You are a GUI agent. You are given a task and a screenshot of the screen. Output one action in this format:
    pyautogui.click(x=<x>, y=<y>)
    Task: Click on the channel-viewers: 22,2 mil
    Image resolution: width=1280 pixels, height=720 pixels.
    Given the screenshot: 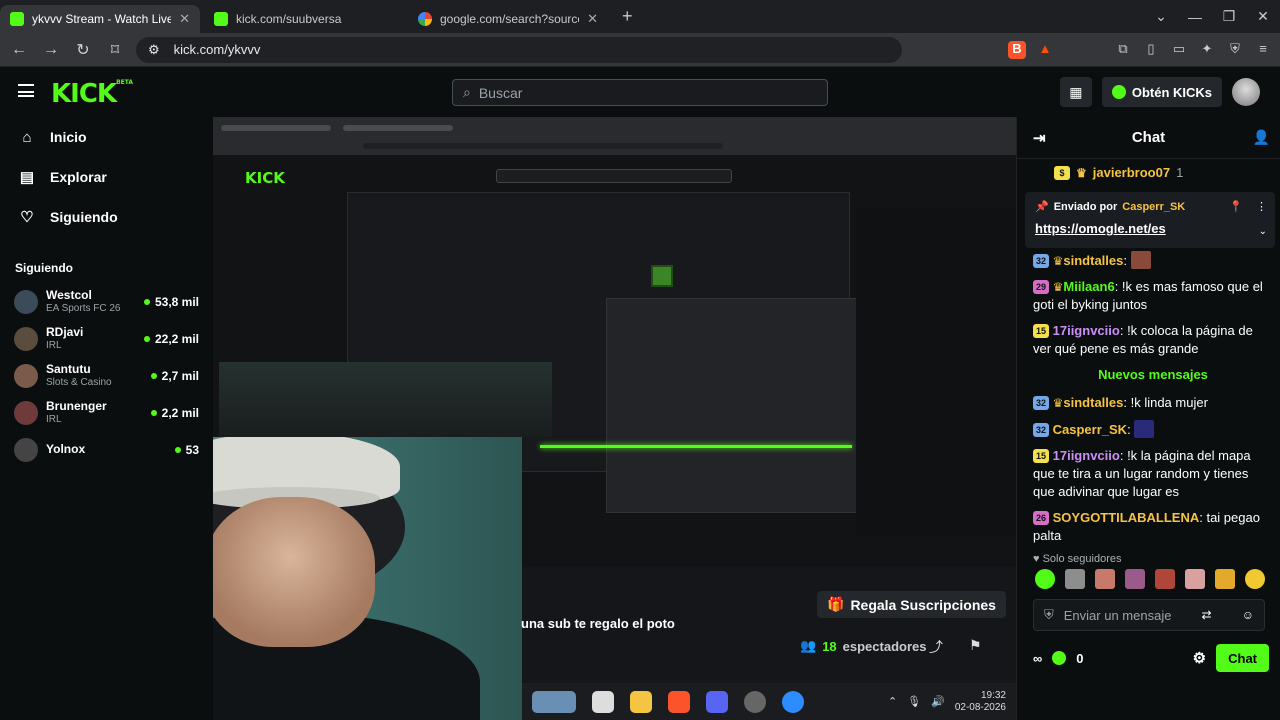 What is the action you would take?
    pyautogui.click(x=171, y=339)
    